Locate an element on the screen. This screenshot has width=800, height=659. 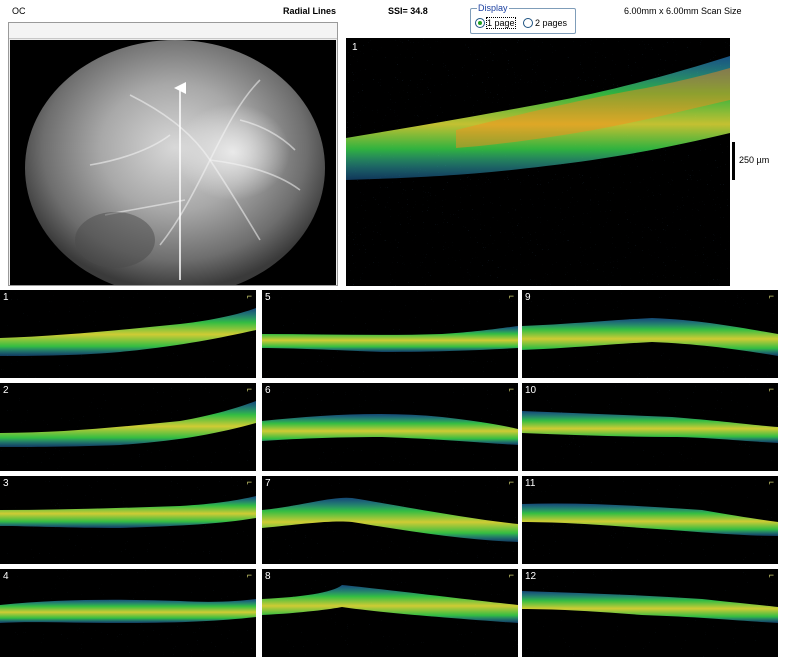
bscan-thumbnail: 12 ⌐ is located at coordinates (650, 613).